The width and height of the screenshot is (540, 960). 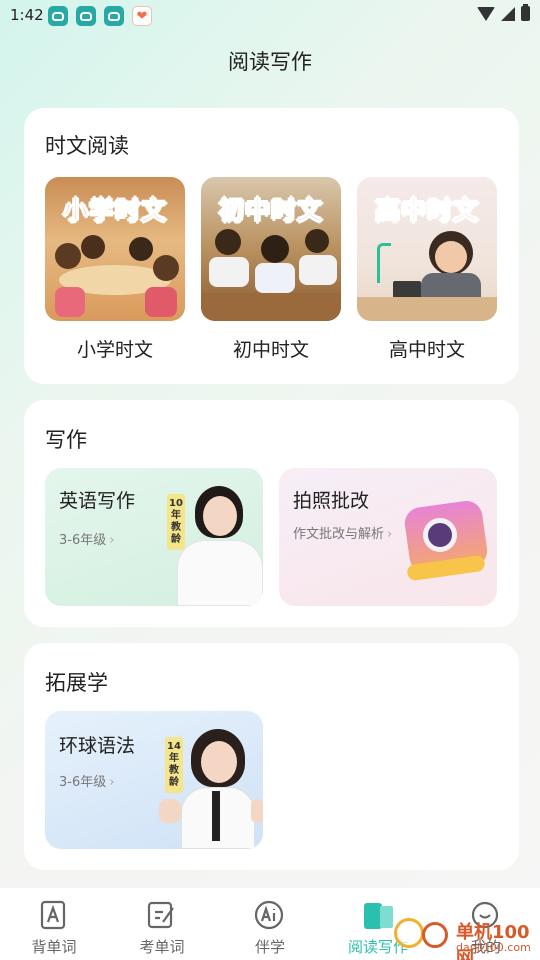 I want to click on global-grammar-tile: 环球语法 3-6年级 › 14年教龄, so click(x=154, y=780).